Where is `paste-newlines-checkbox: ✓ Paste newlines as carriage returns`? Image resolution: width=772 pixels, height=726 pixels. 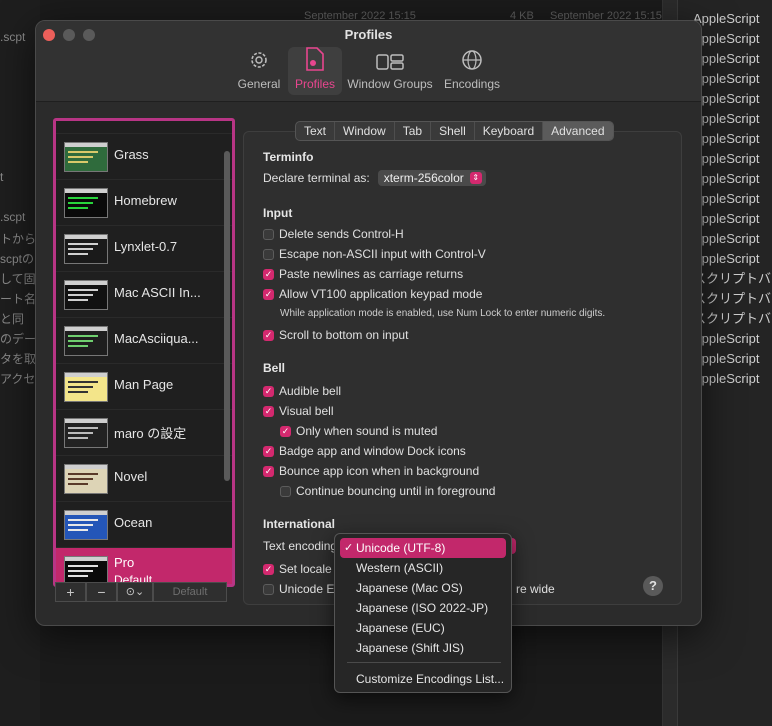
paste-newlines-checkbox: ✓ Paste newlines as carriage returns is located at coordinates (363, 274).